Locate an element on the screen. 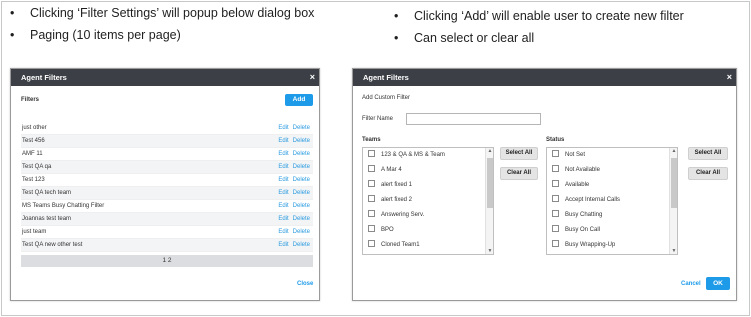 This screenshot has height=317, width=751. list-item: Busy Chatting is located at coordinates (577, 215).